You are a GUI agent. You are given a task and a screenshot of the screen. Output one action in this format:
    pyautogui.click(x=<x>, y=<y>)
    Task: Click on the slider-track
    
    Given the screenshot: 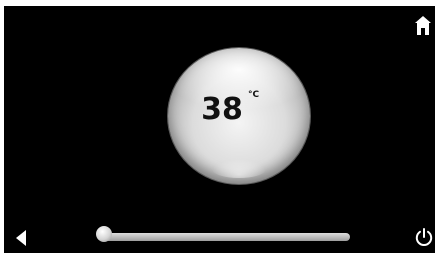 What is the action you would take?
    pyautogui.click(x=225, y=237)
    